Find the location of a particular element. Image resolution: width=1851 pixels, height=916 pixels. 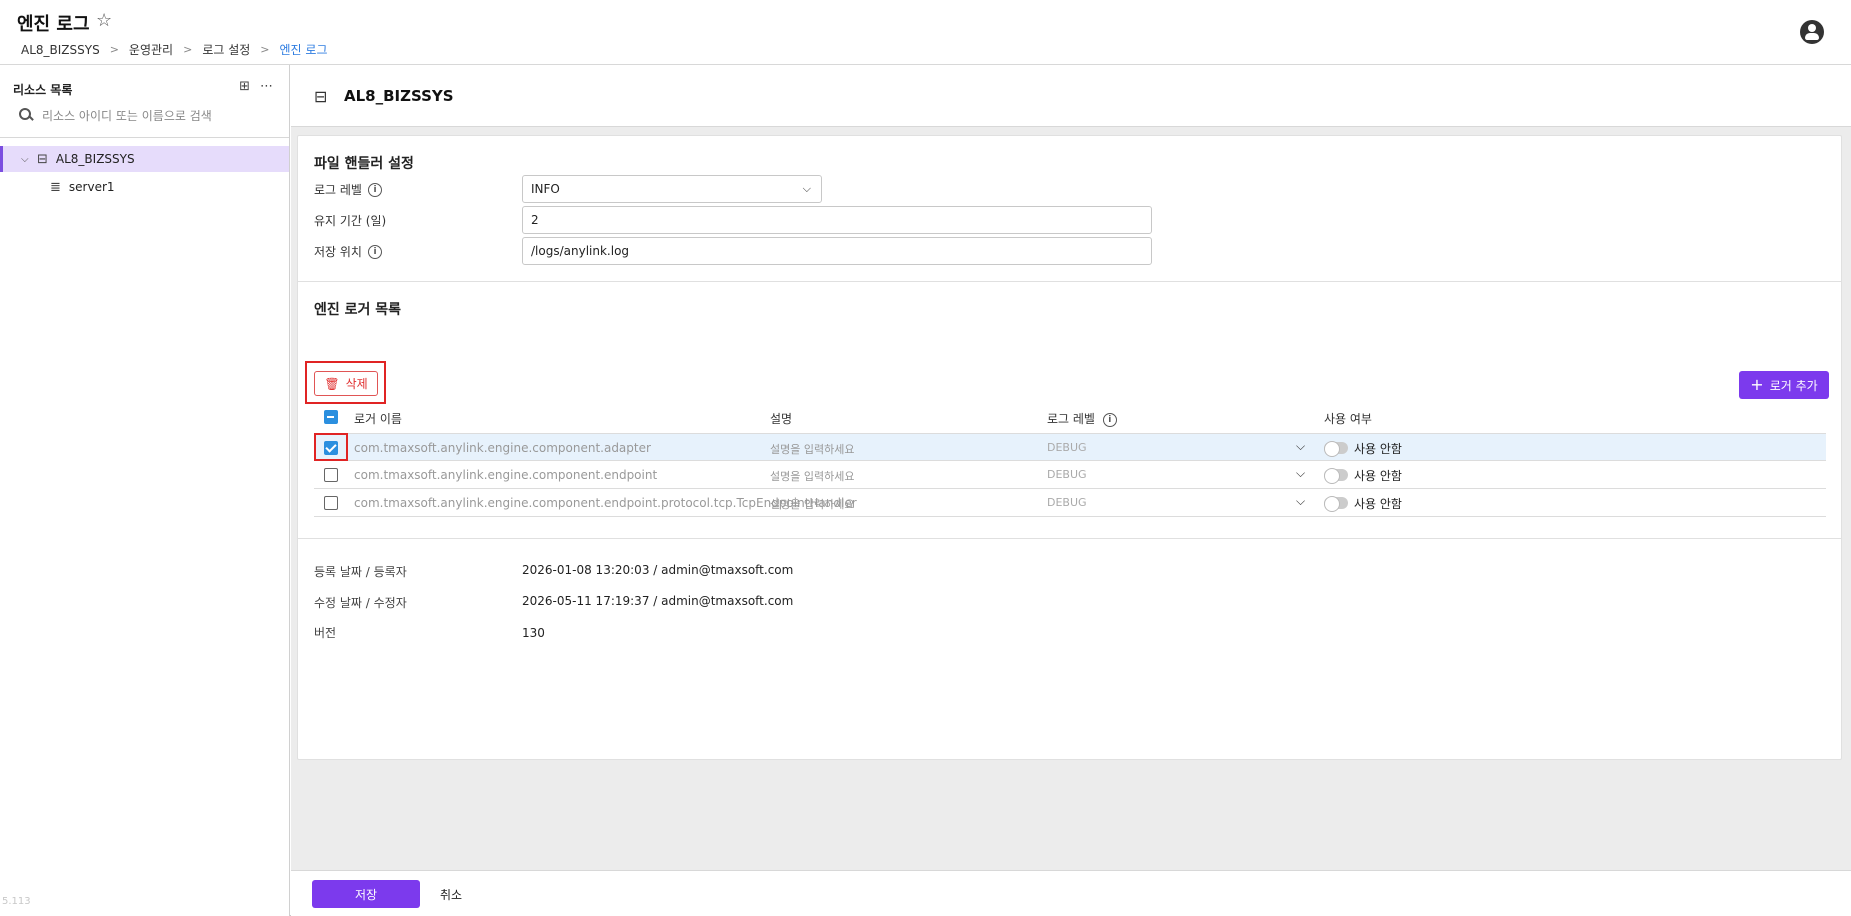

app-version: 5.113 is located at coordinates (16, 901).